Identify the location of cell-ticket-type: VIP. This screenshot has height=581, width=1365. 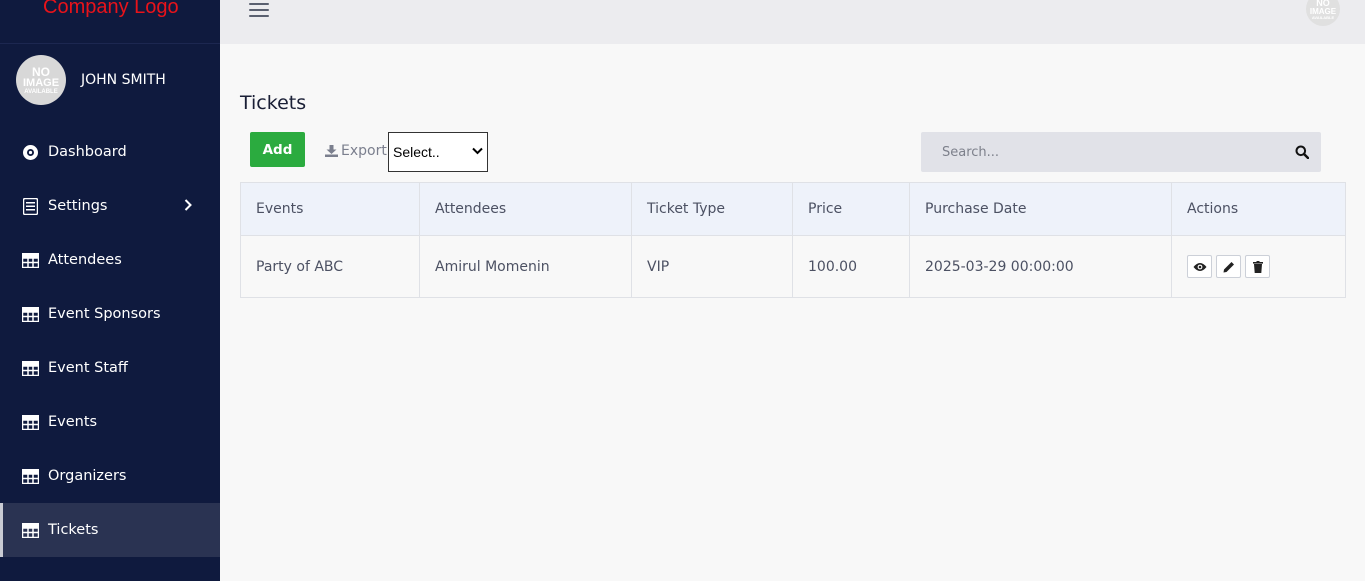
(712, 266).